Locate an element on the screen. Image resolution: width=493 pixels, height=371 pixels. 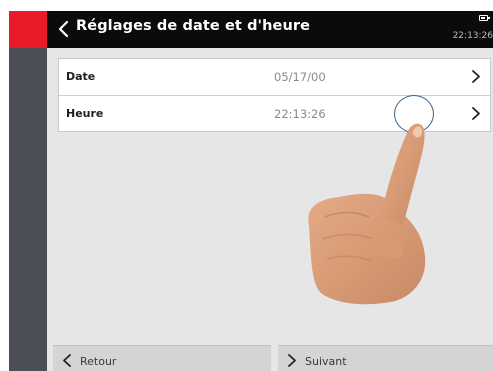
settings-row-date: Date 05/17/00 is located at coordinates (274, 77).